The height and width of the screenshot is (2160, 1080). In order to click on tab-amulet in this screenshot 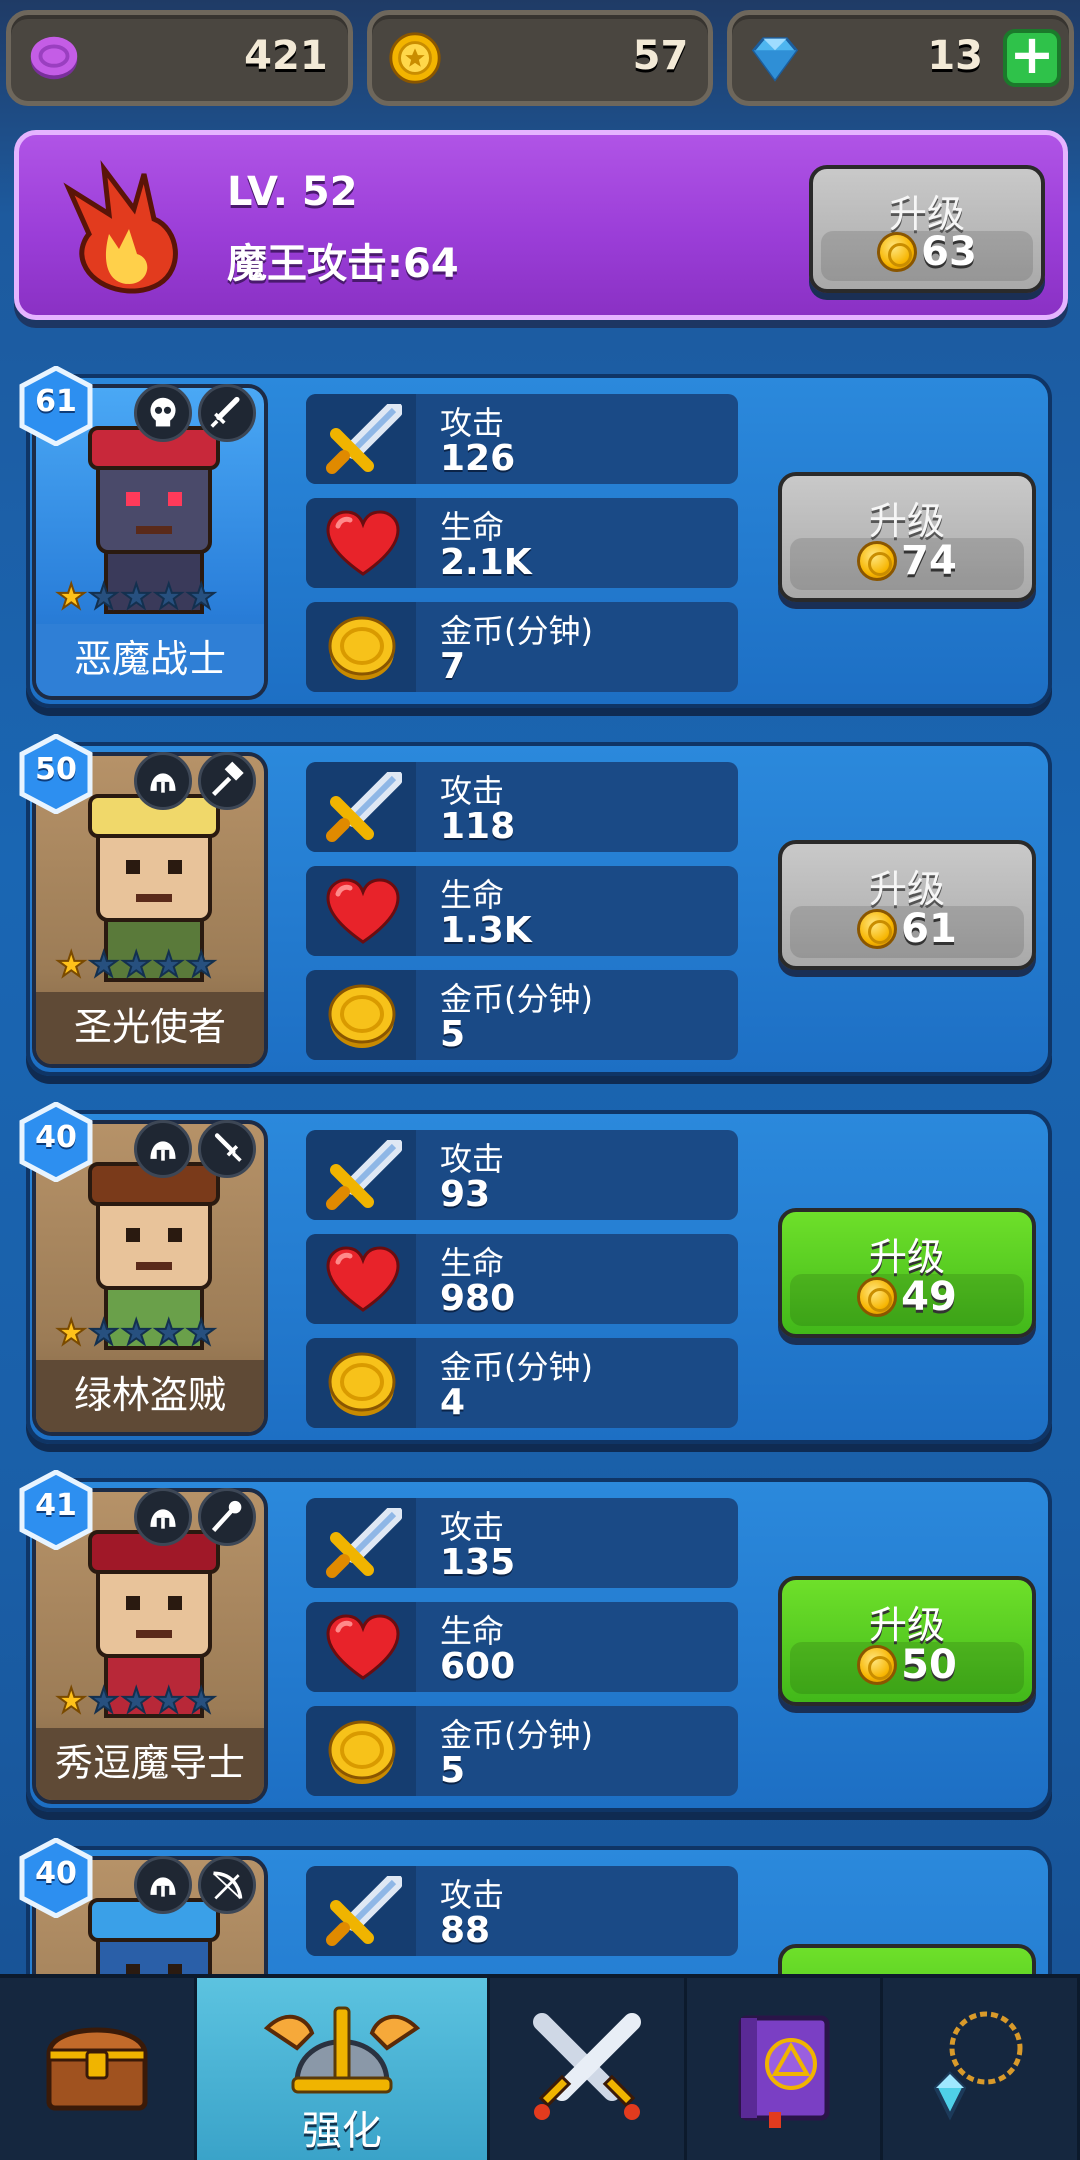, I will do `click(981, 2069)`.